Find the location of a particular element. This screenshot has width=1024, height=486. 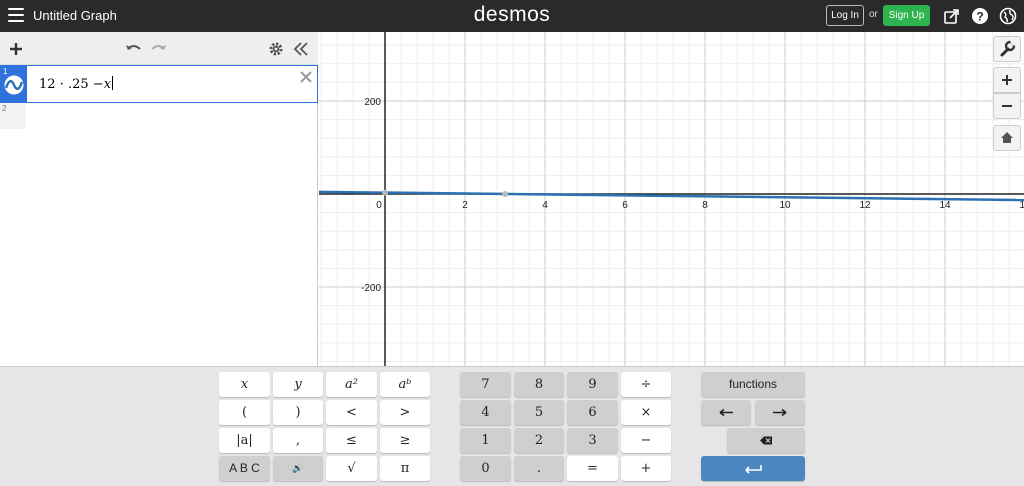

delete-expression-icon is located at coordinates (306, 77).